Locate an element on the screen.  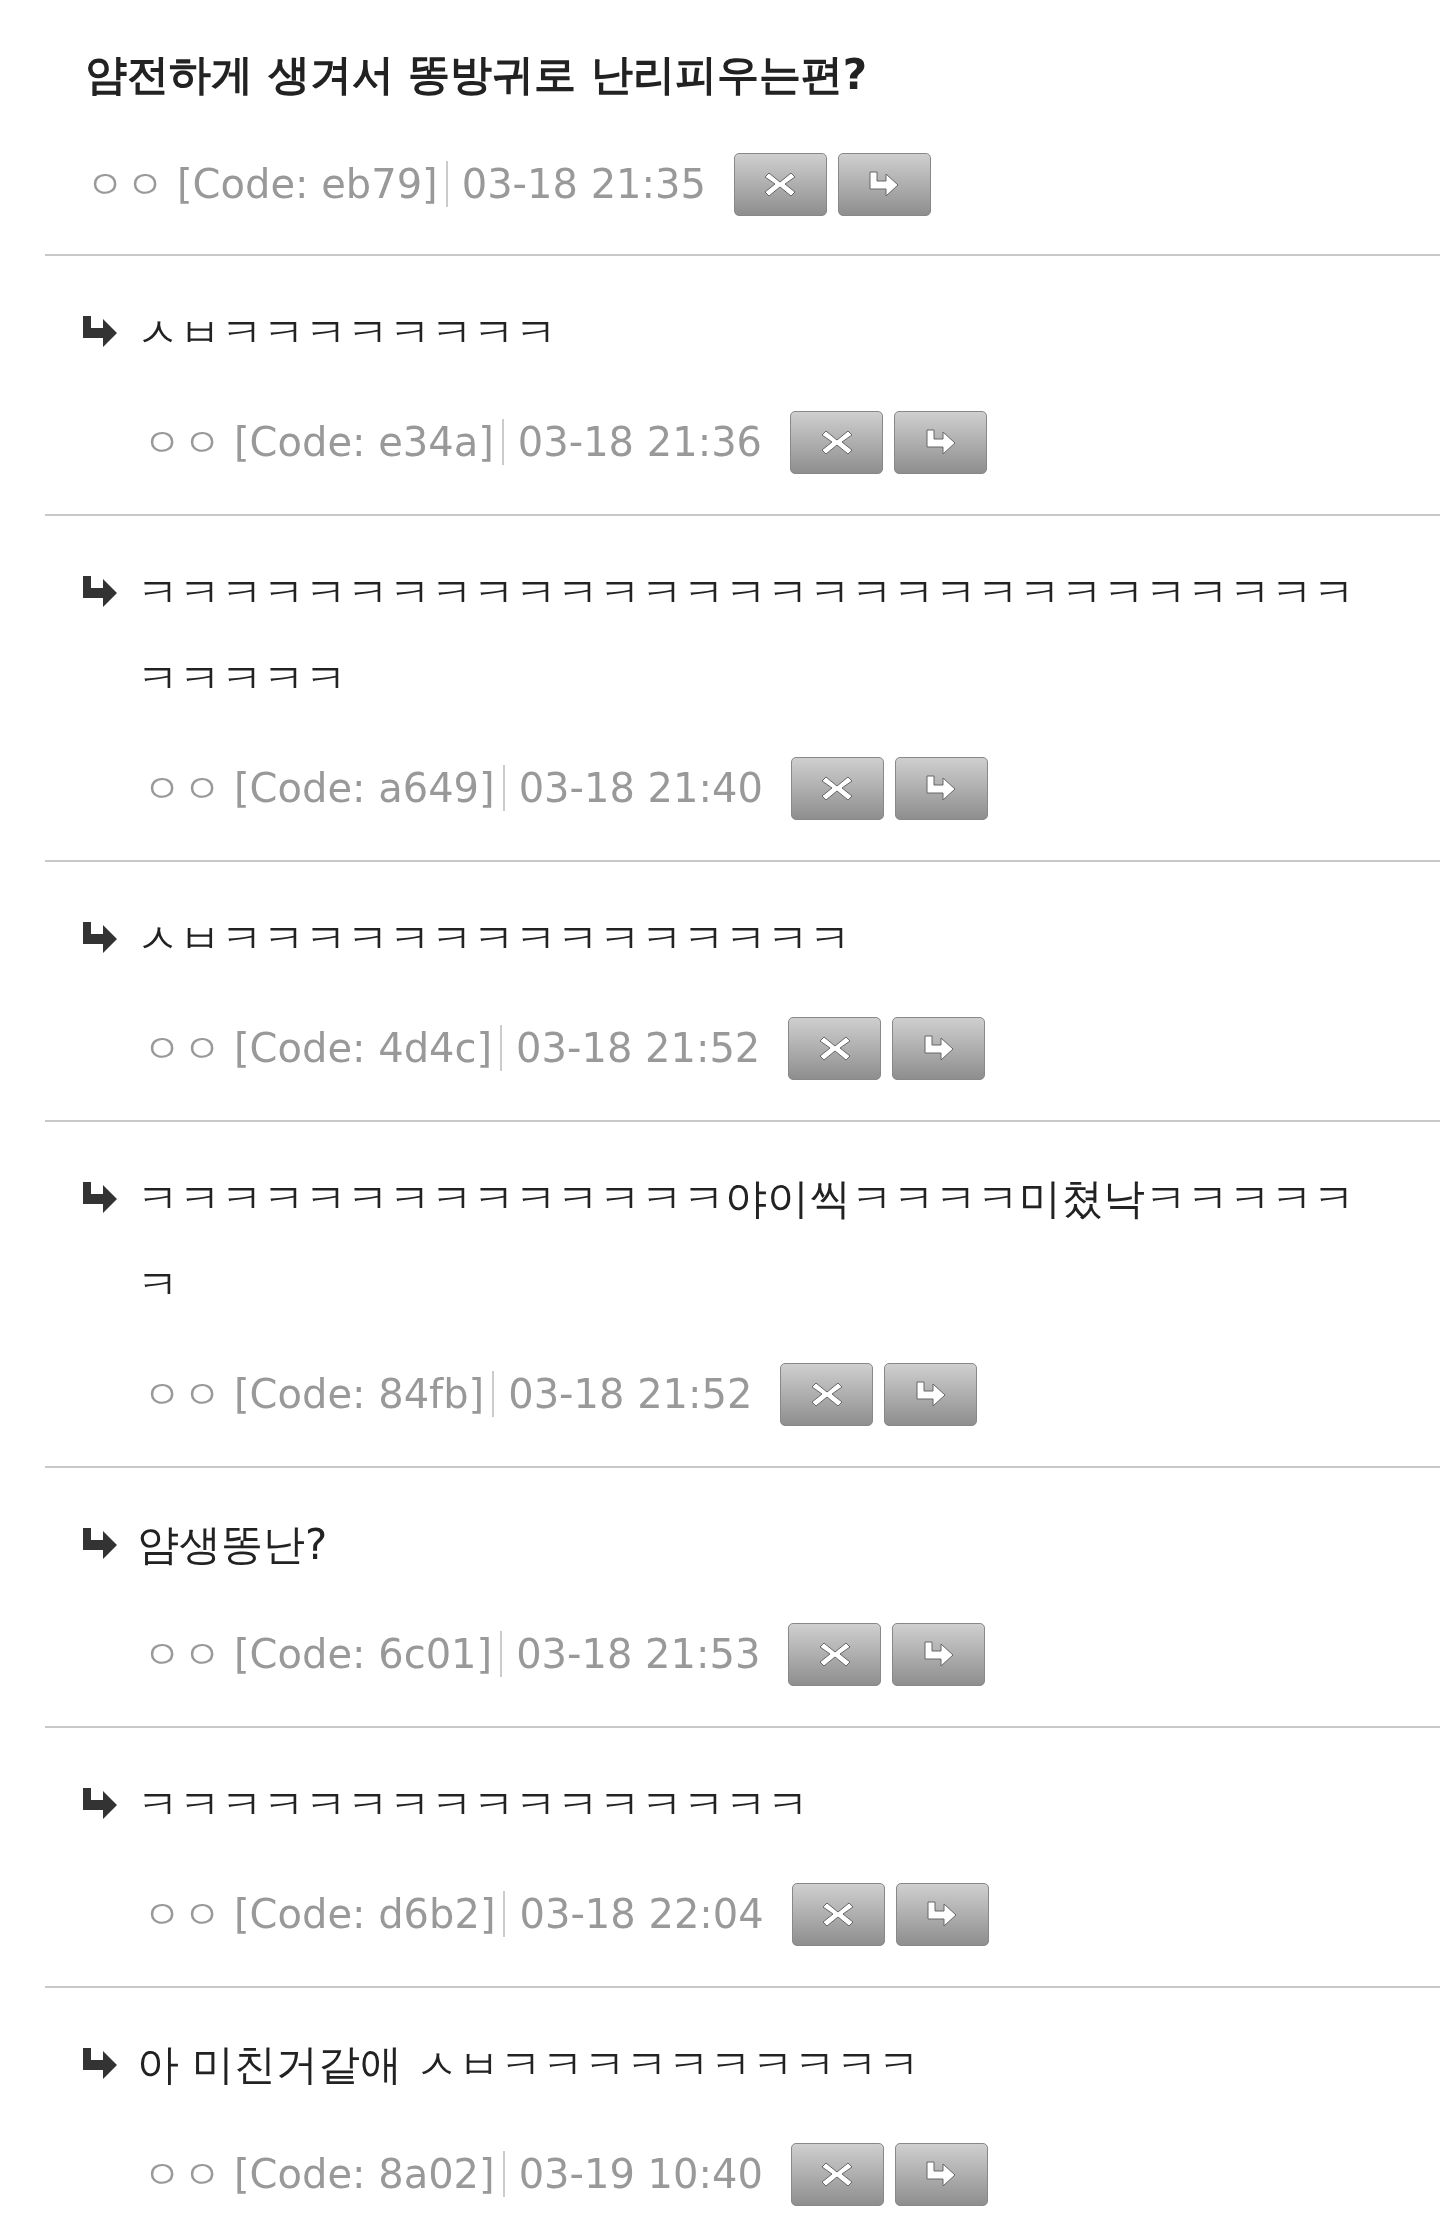
post-title: 얌전하게 생겨서 똥방귀로 난리피우는편? is located at coordinates (477, 75).